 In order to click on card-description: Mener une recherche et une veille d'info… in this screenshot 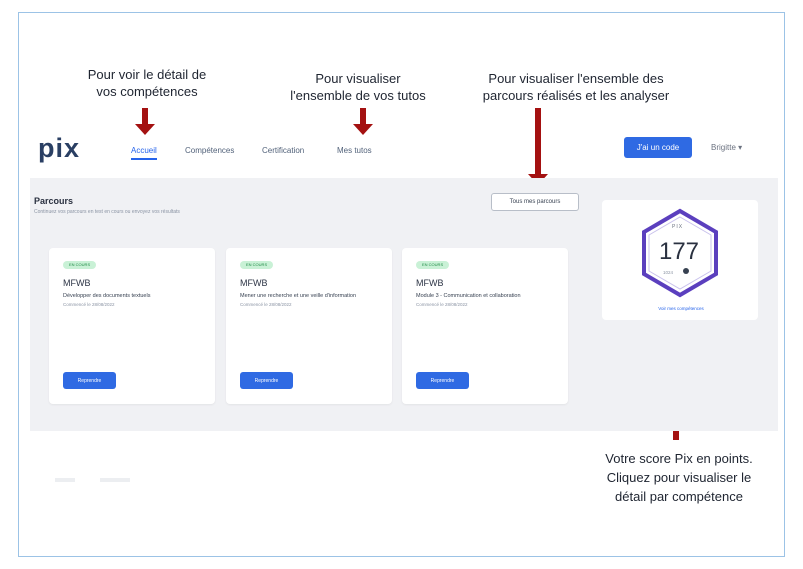, I will do `click(310, 300)`.